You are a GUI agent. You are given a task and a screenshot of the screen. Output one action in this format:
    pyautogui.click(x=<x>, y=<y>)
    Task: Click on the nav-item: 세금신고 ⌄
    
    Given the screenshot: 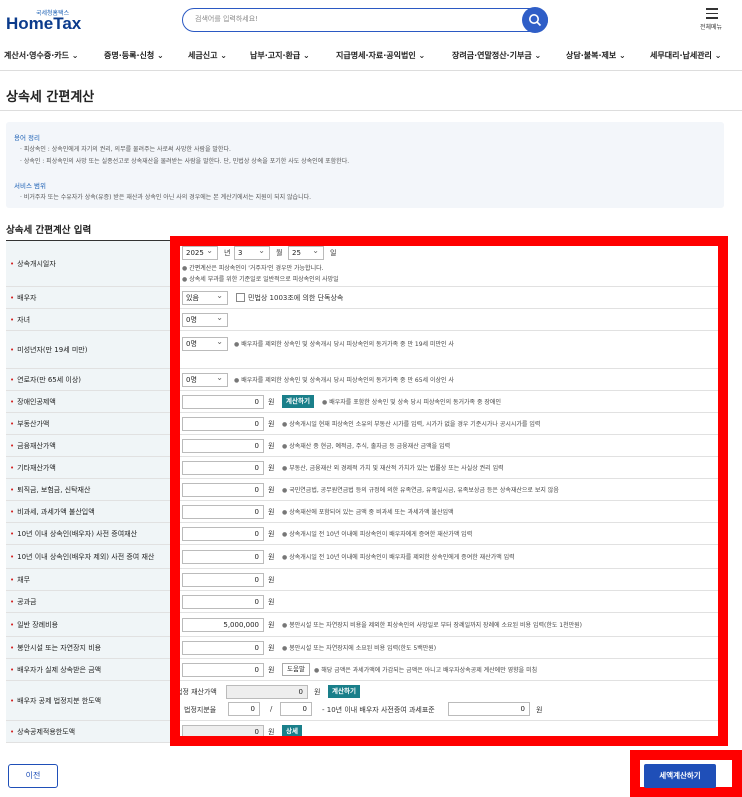 What is the action you would take?
    pyautogui.click(x=207, y=55)
    